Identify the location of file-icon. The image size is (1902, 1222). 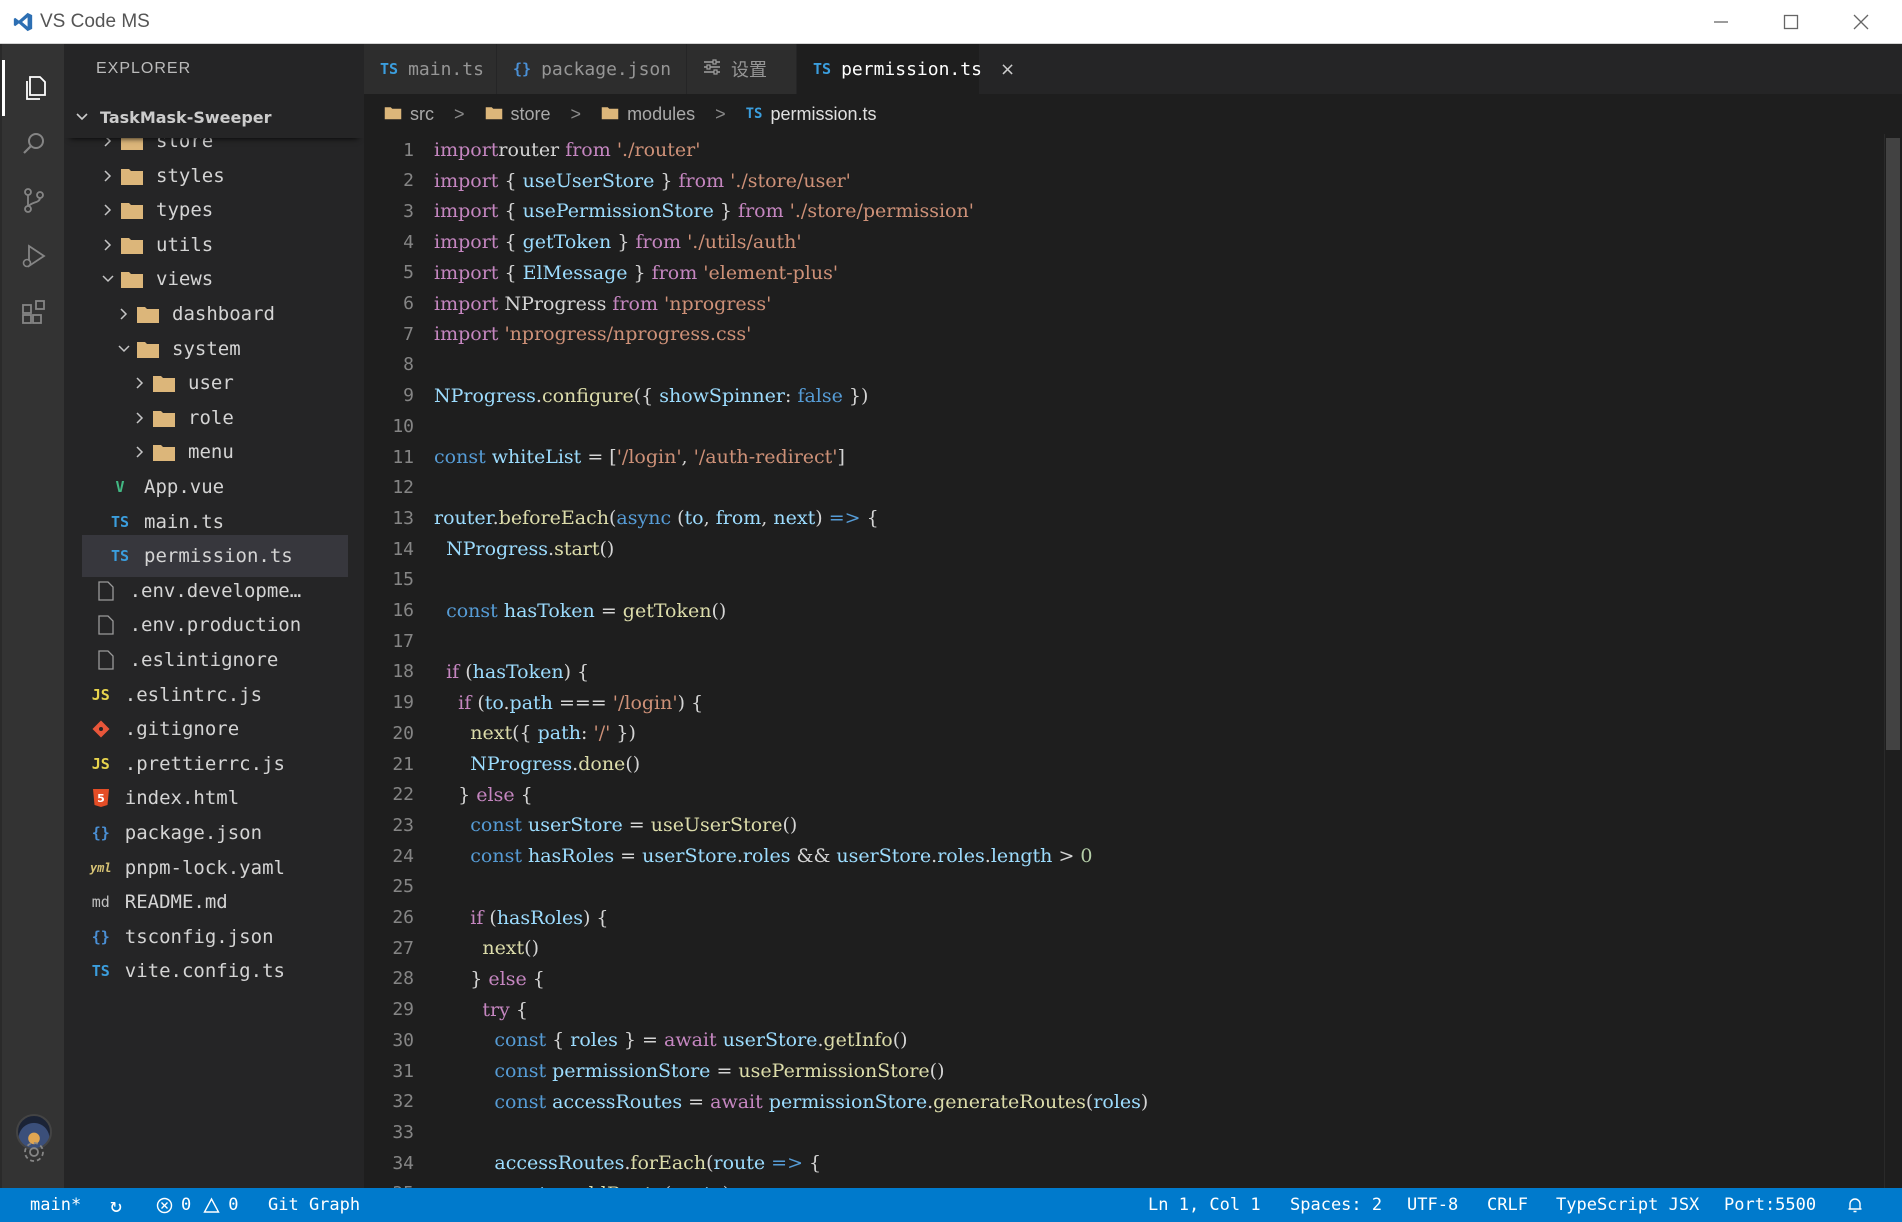
(105, 660).